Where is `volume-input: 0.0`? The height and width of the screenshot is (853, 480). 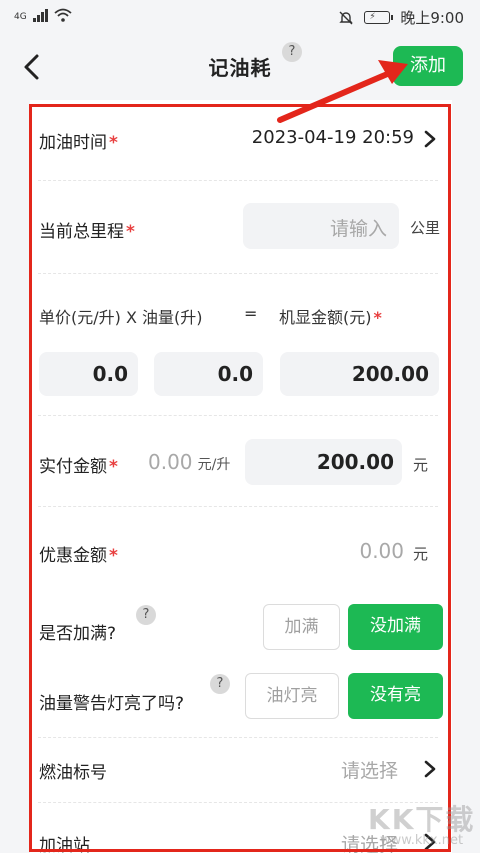 volume-input: 0.0 is located at coordinates (208, 374).